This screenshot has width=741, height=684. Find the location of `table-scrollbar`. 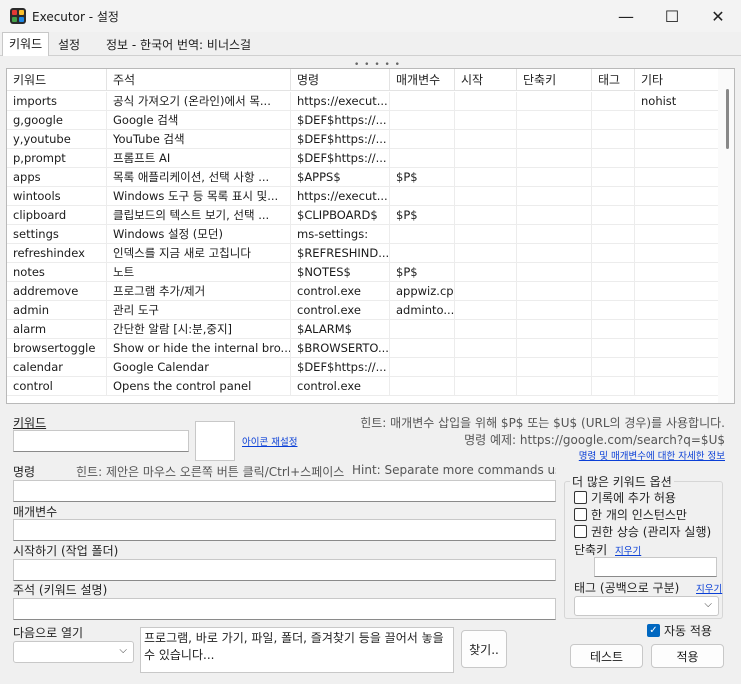

table-scrollbar is located at coordinates (726, 236).